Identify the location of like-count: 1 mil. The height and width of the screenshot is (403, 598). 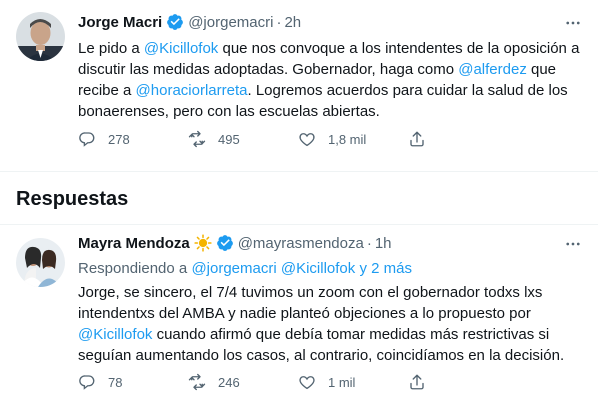
(342, 382).